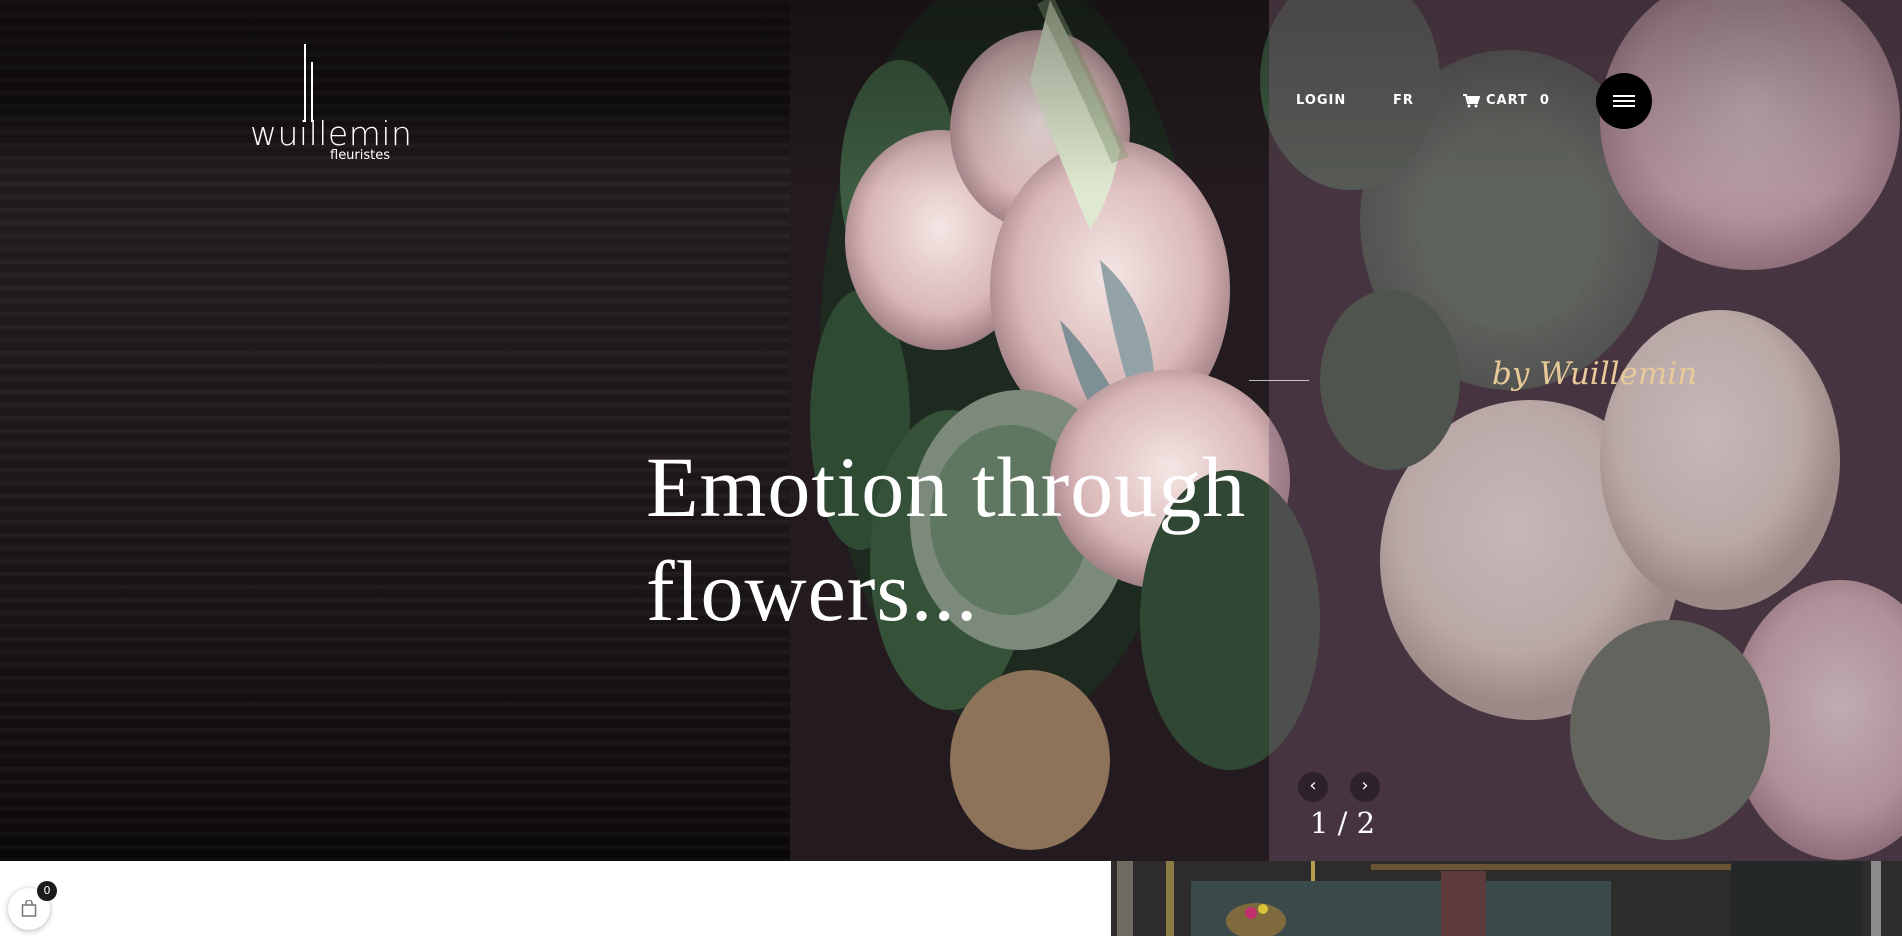 The height and width of the screenshot is (936, 1902). I want to click on shop-window-image, so click(1506, 898).